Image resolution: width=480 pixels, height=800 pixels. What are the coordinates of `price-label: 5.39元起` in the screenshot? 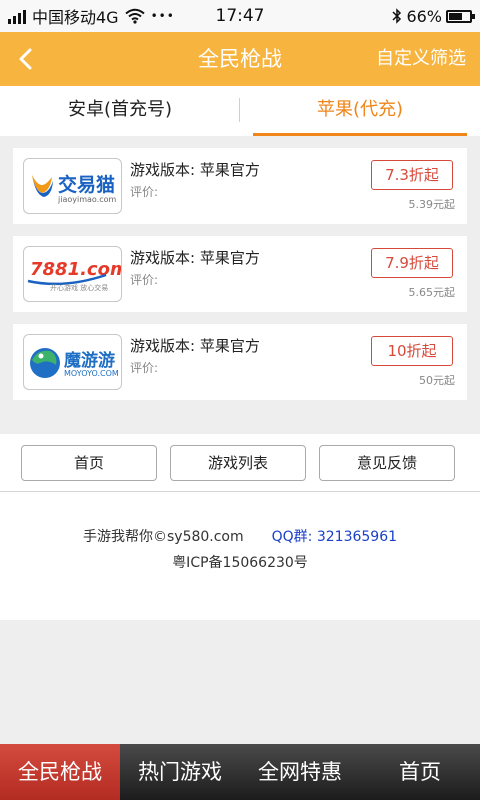 It's located at (432, 204).